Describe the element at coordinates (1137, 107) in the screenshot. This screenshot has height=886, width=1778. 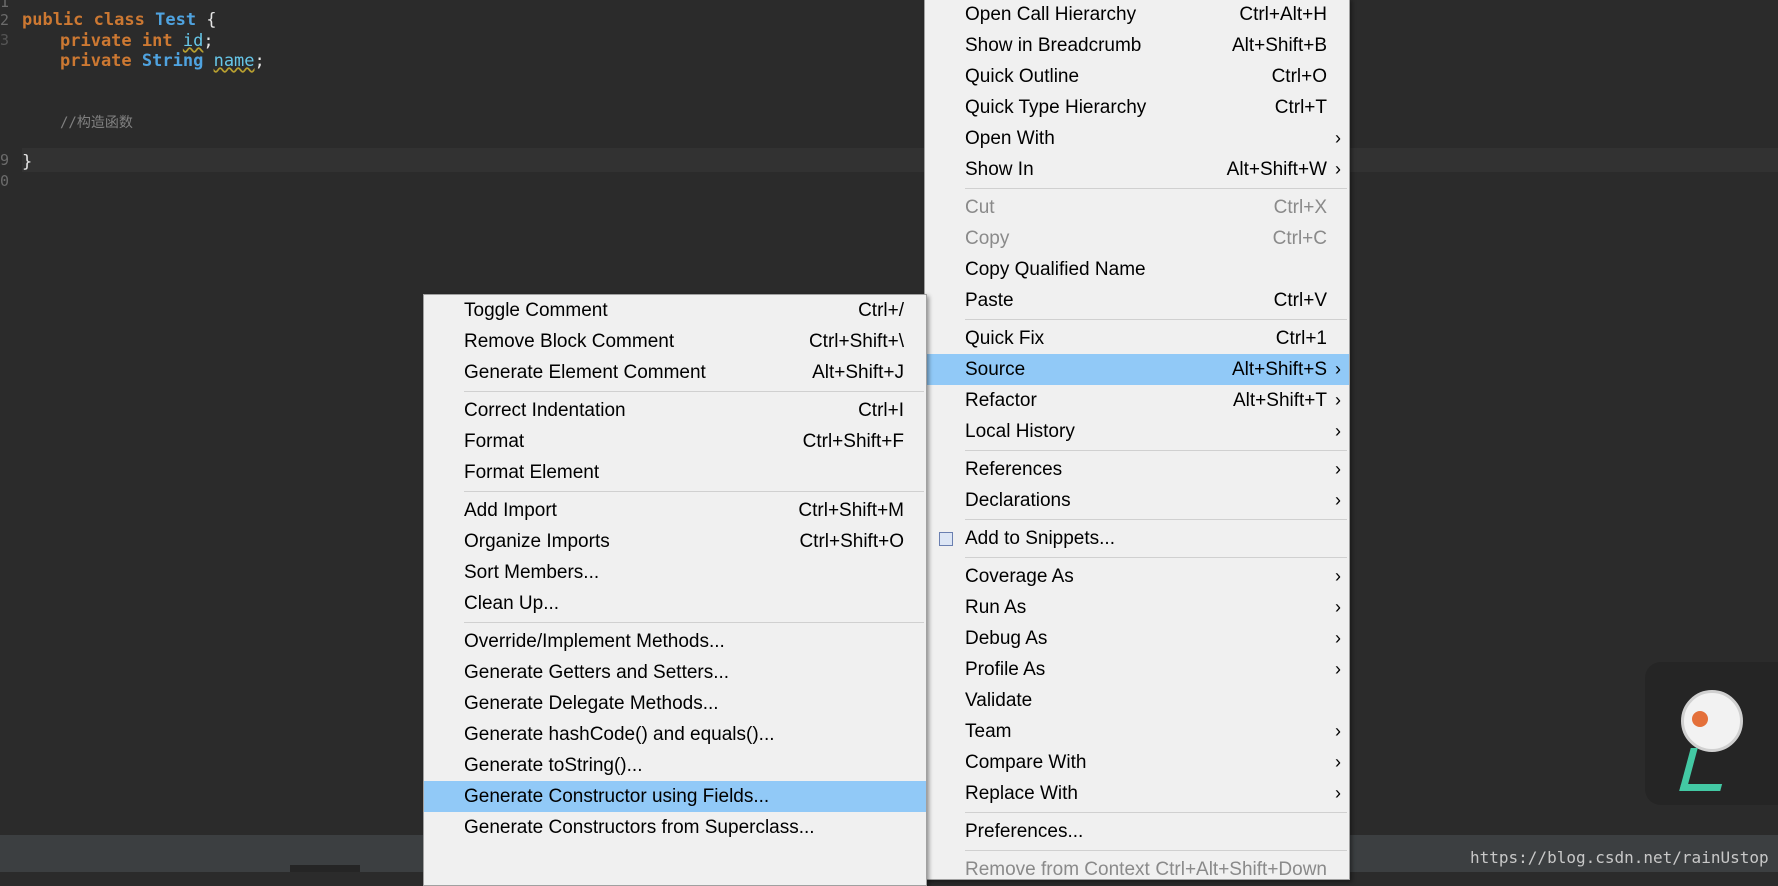
I see `menu-item-quick-type-hierarchy: Quick Type Hierarchy Ctrl+T` at that location.